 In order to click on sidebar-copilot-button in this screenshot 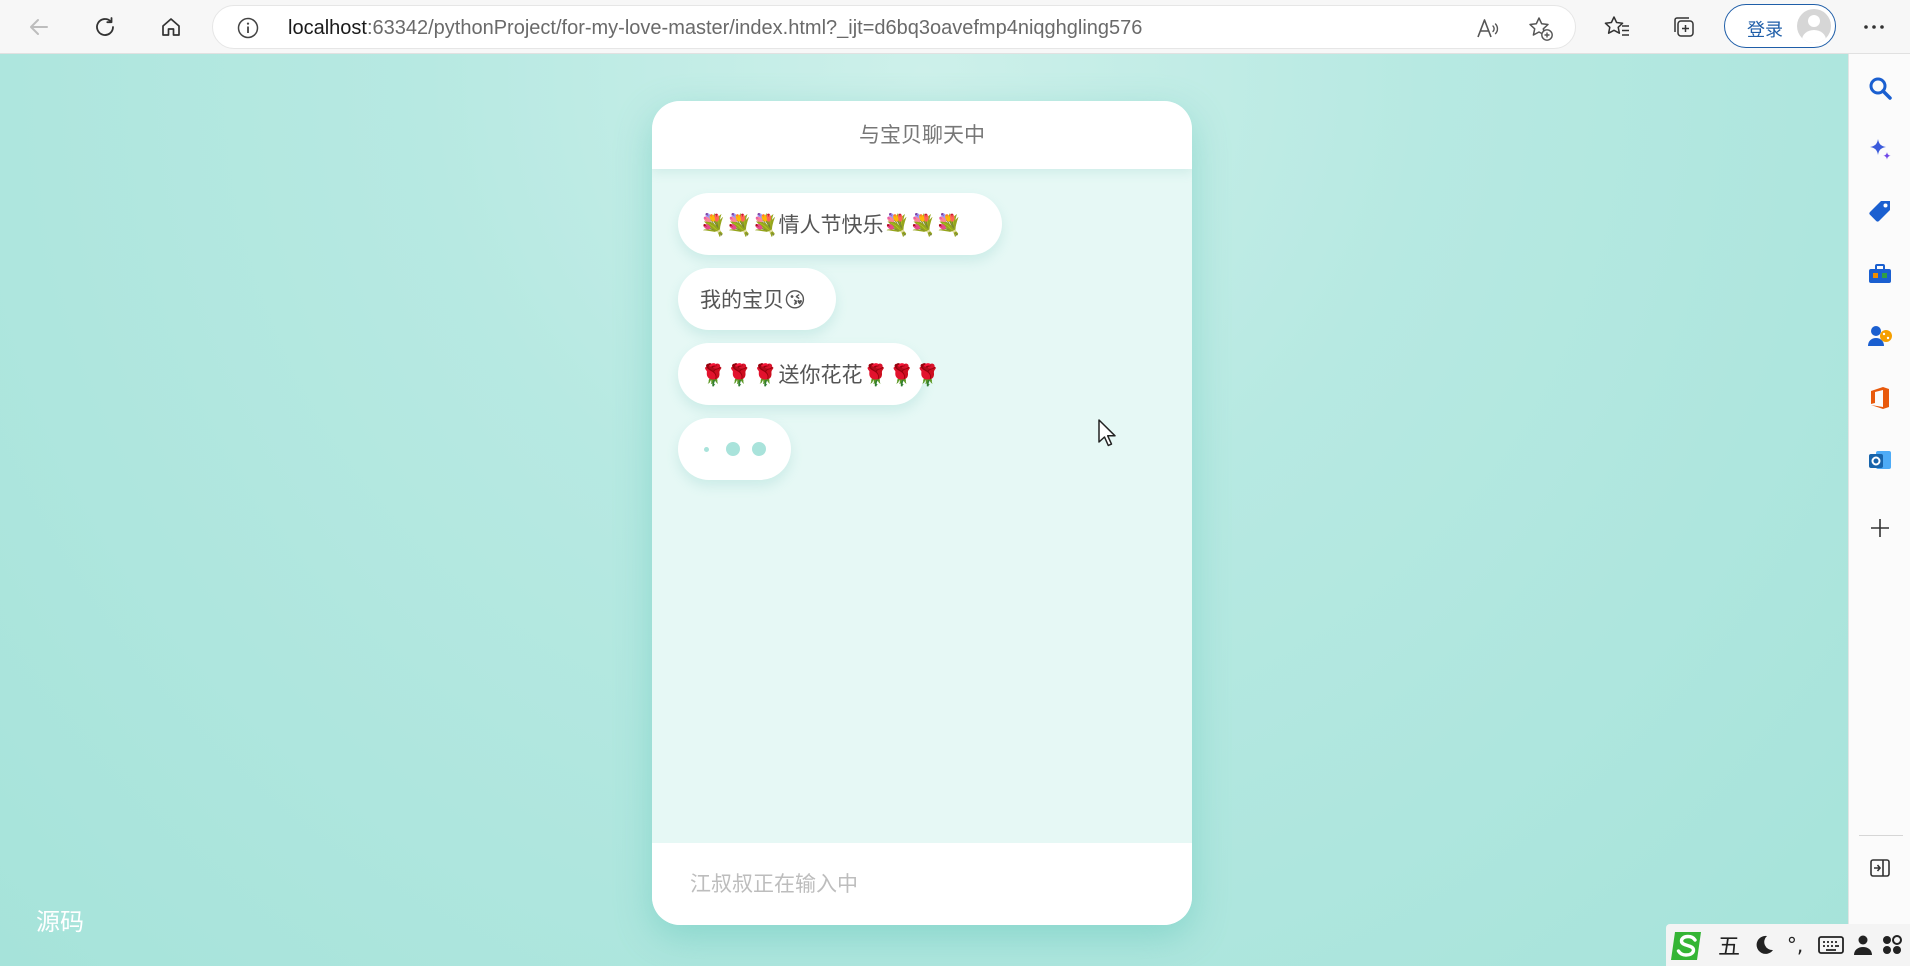, I will do `click(1880, 150)`.